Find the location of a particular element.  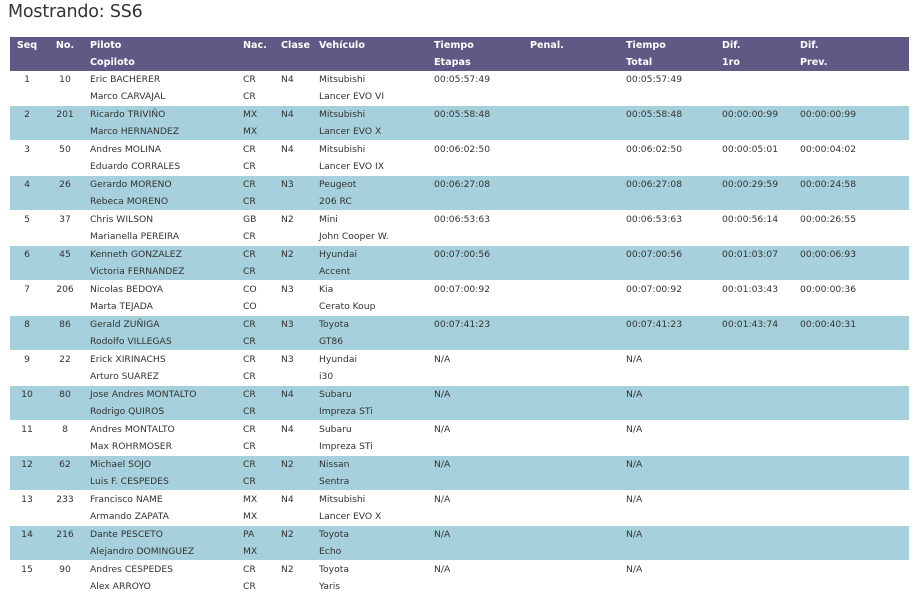

column-header-penal is located at coordinates (574, 62).